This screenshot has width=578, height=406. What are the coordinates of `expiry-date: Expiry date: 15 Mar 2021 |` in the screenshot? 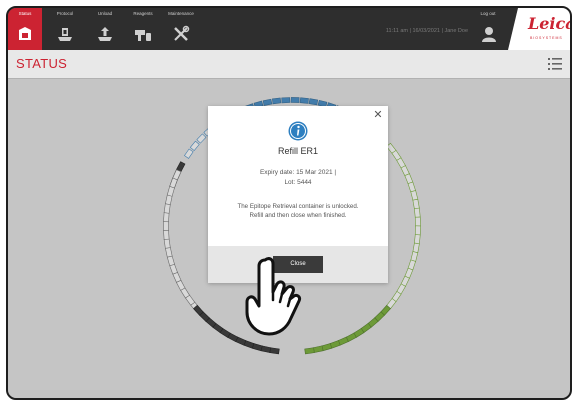 It's located at (298, 172).